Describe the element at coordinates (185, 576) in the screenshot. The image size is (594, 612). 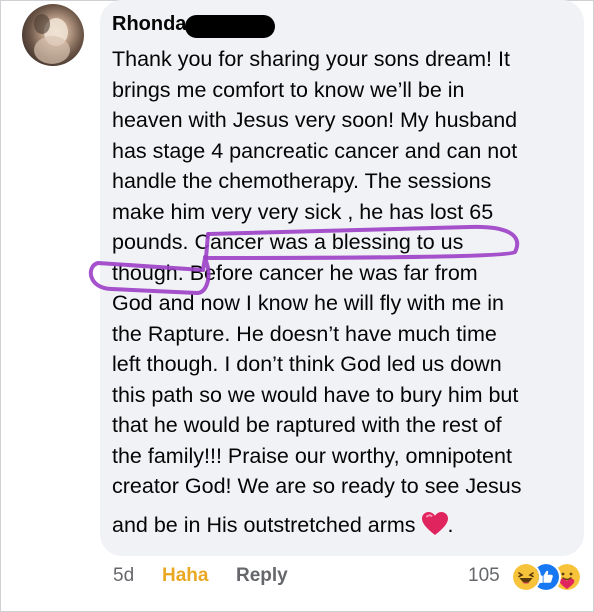
I see `haha-reaction-button: Haha` at that location.